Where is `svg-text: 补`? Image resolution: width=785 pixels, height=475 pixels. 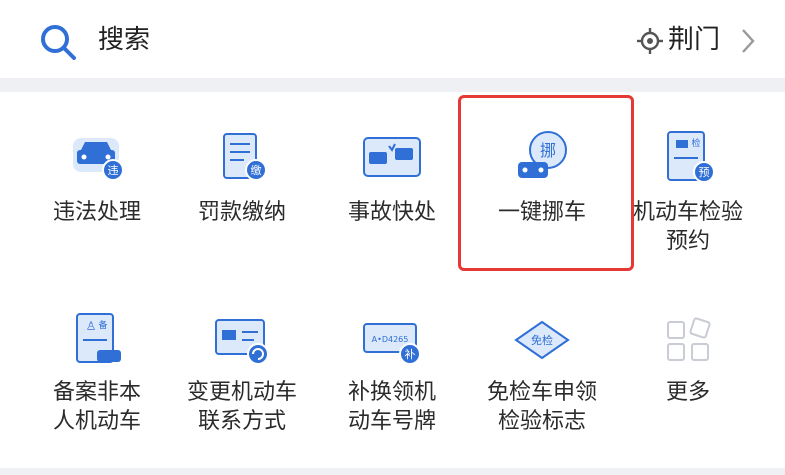 svg-text: 补 is located at coordinates (410, 354).